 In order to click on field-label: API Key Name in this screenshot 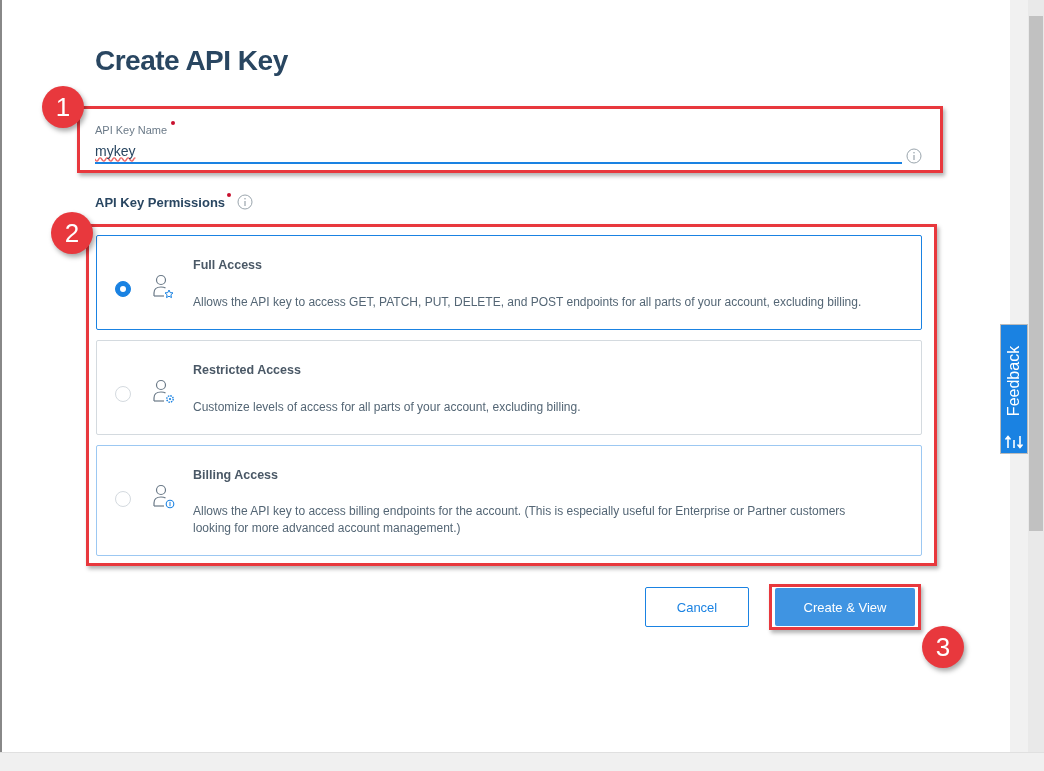, I will do `click(131, 130)`.